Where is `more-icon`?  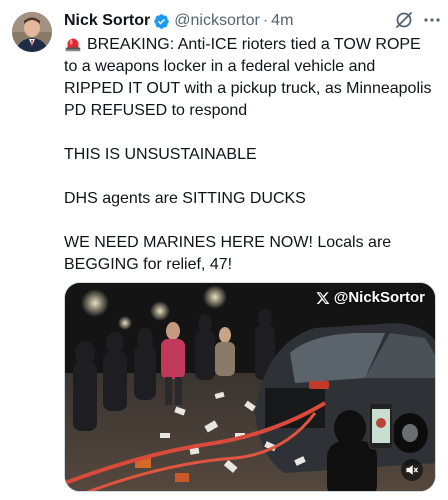
more-icon is located at coordinates (432, 20).